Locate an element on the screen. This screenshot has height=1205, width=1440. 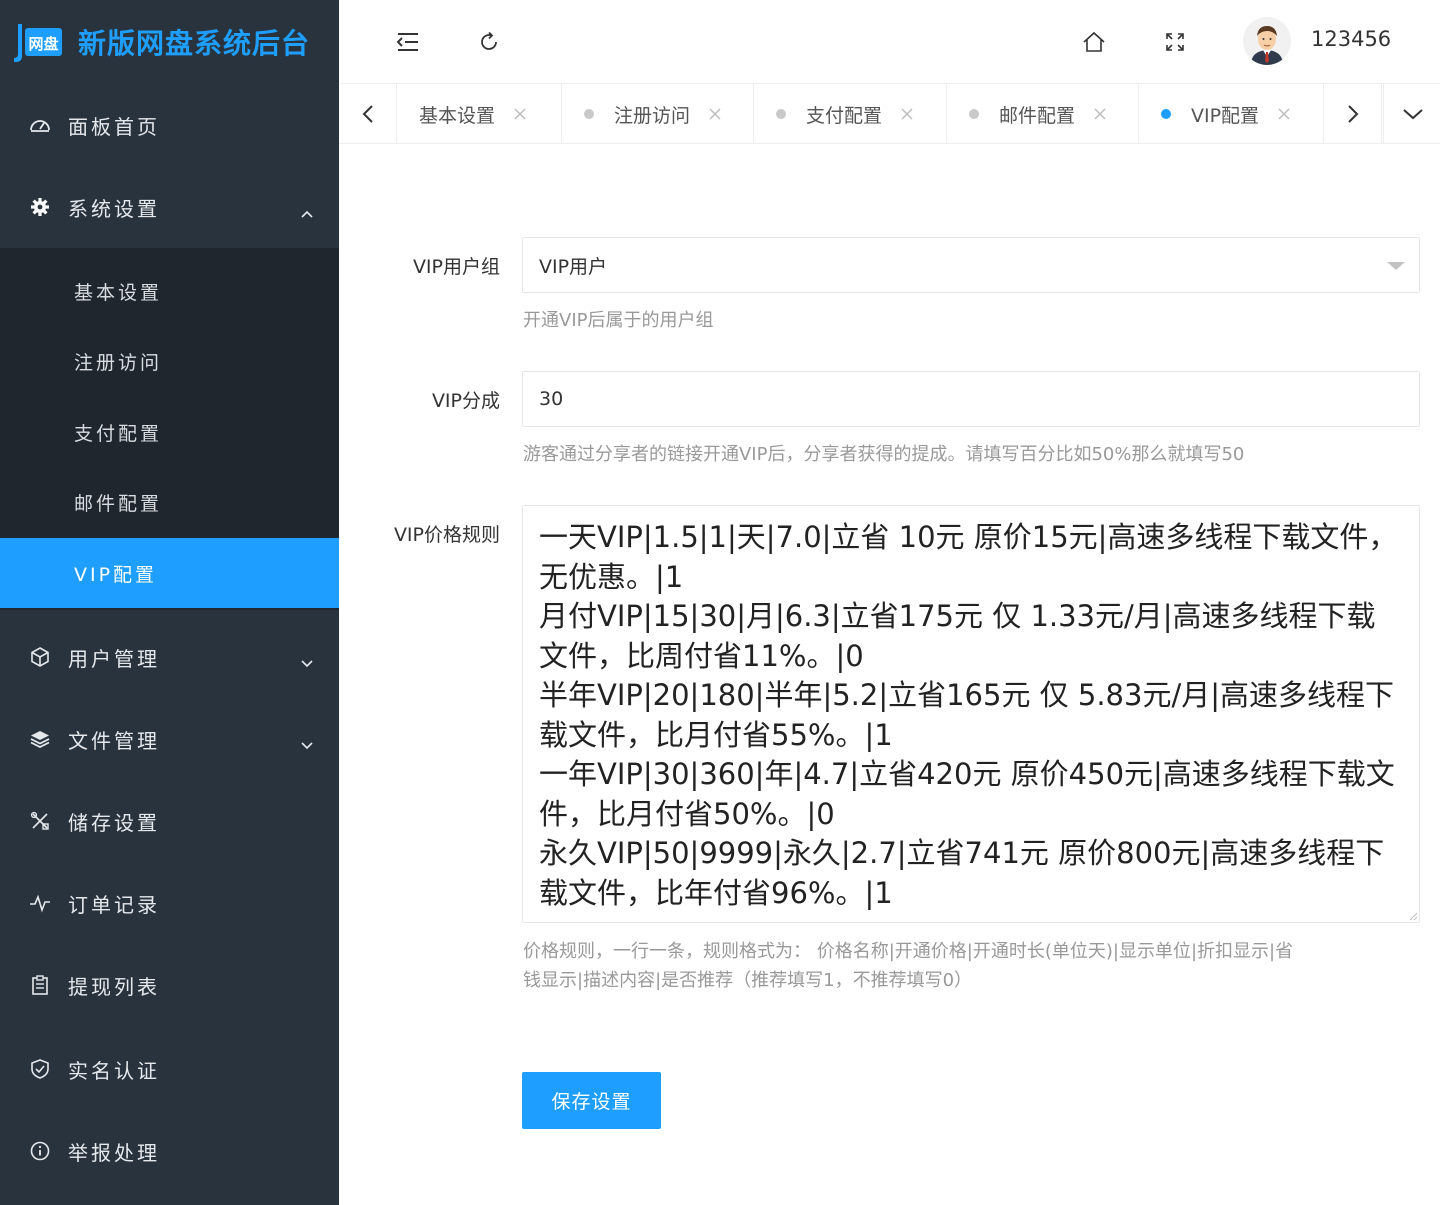
tab-vip: VIP配置 is located at coordinates (1231, 114).